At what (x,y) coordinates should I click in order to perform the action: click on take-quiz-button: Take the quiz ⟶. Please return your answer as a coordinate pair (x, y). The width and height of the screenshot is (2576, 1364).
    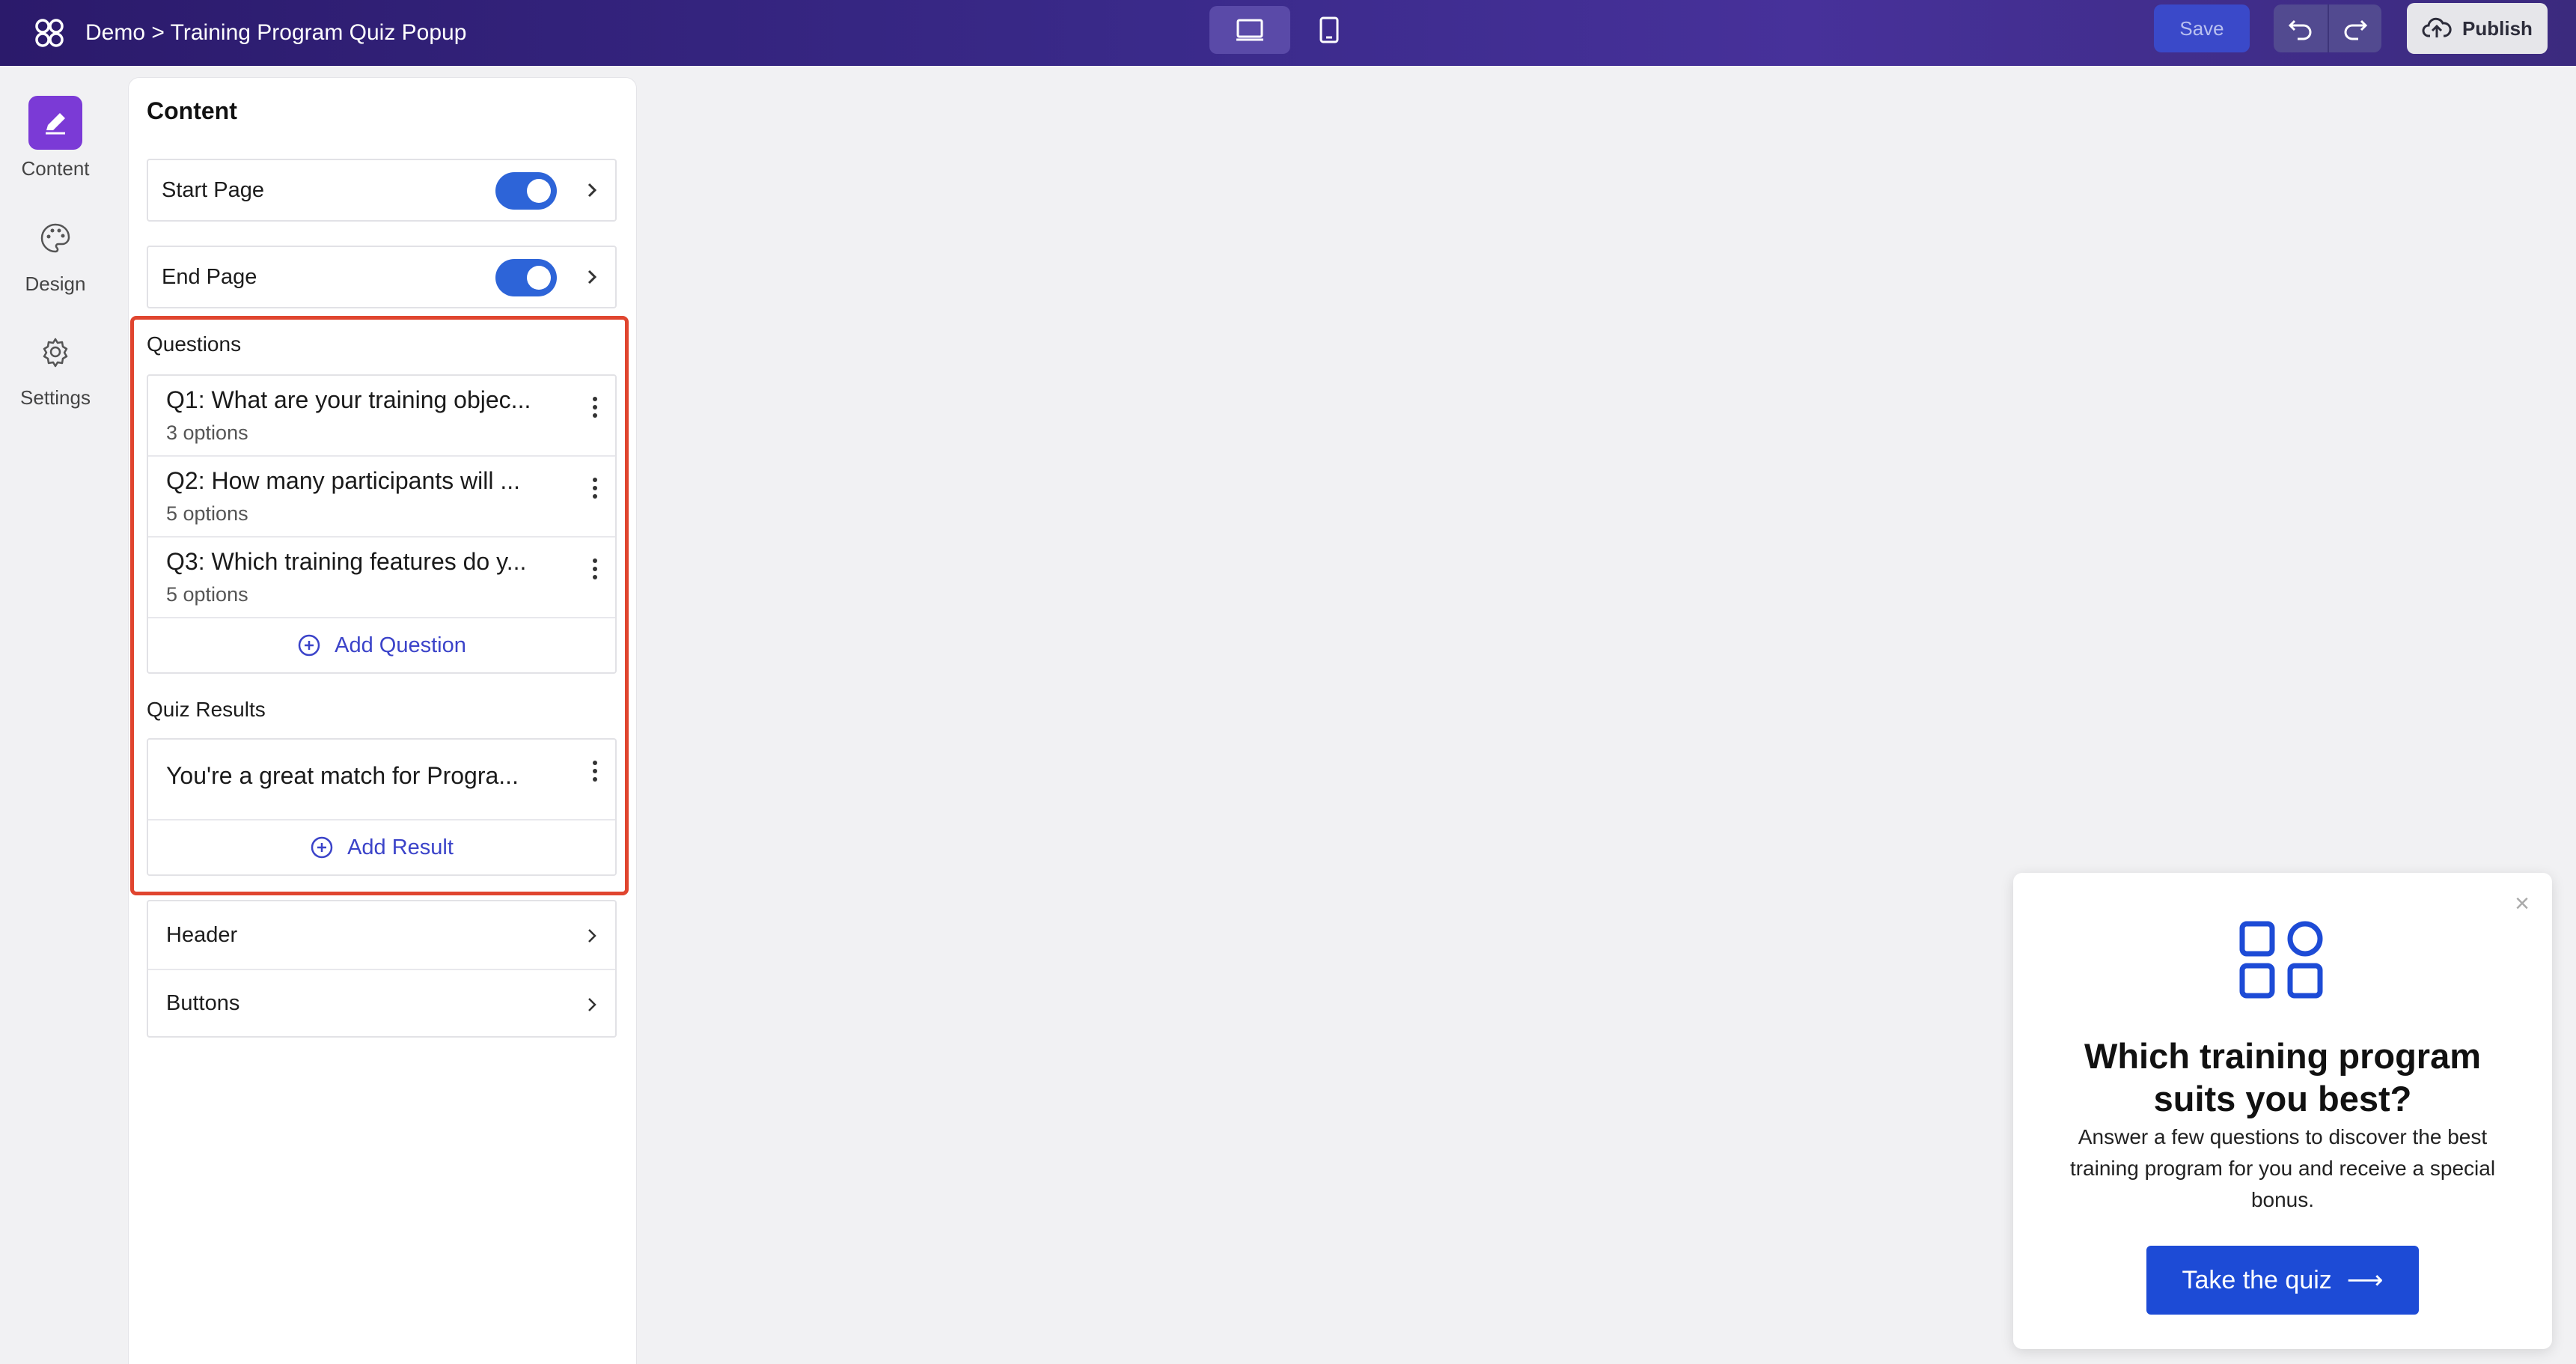
    Looking at the image, I should click on (2282, 1280).